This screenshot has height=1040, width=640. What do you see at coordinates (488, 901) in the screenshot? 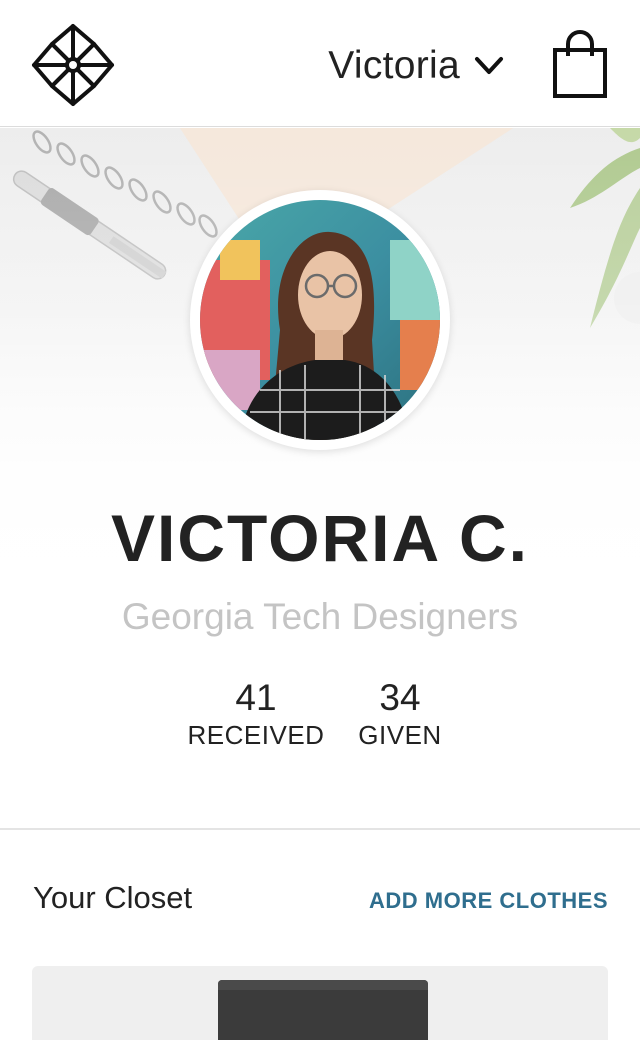
I see `add-more-clothes-link: ADD MORE CLOTHES` at bounding box center [488, 901].